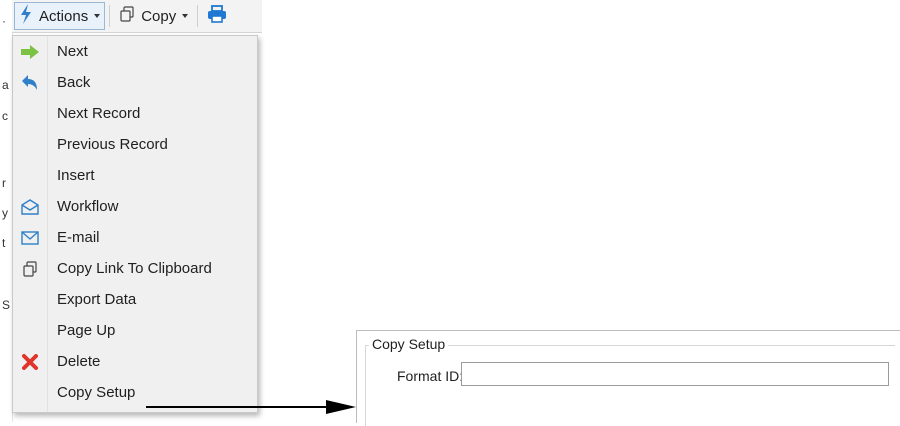 This screenshot has width=900, height=426. I want to click on menu-item-insert: Insert, so click(135, 175).